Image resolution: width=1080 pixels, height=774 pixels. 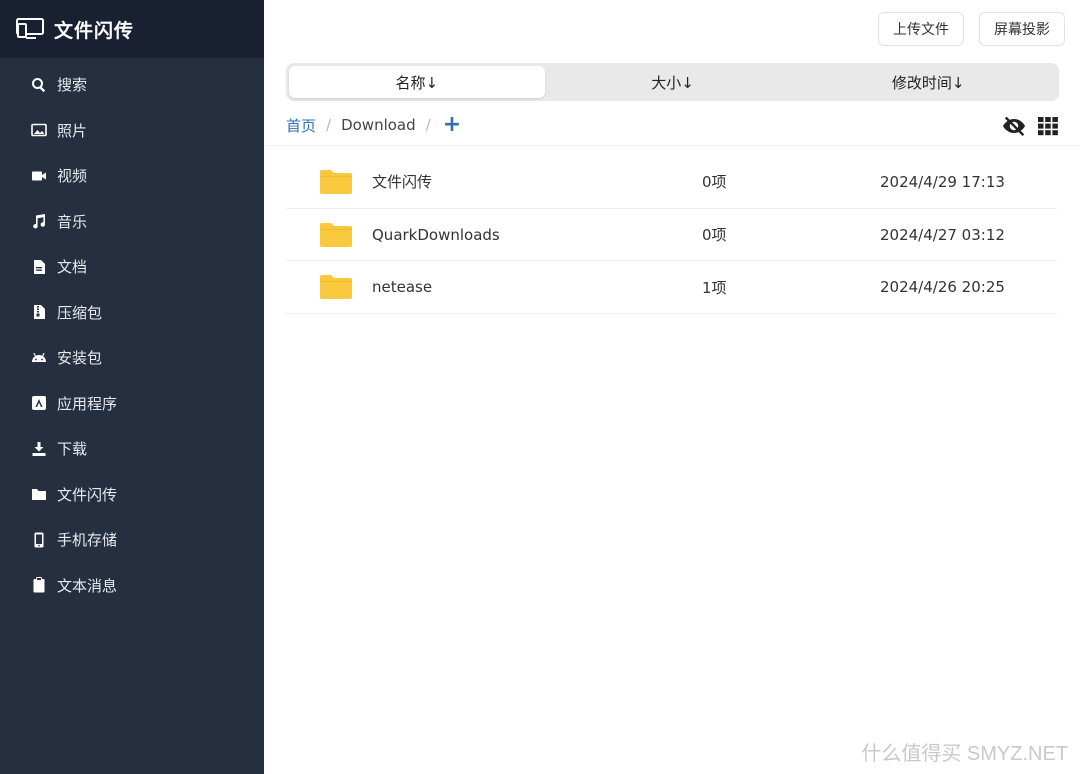 I want to click on file-modified-date: 2024/4/26 20:25, so click(x=942, y=287).